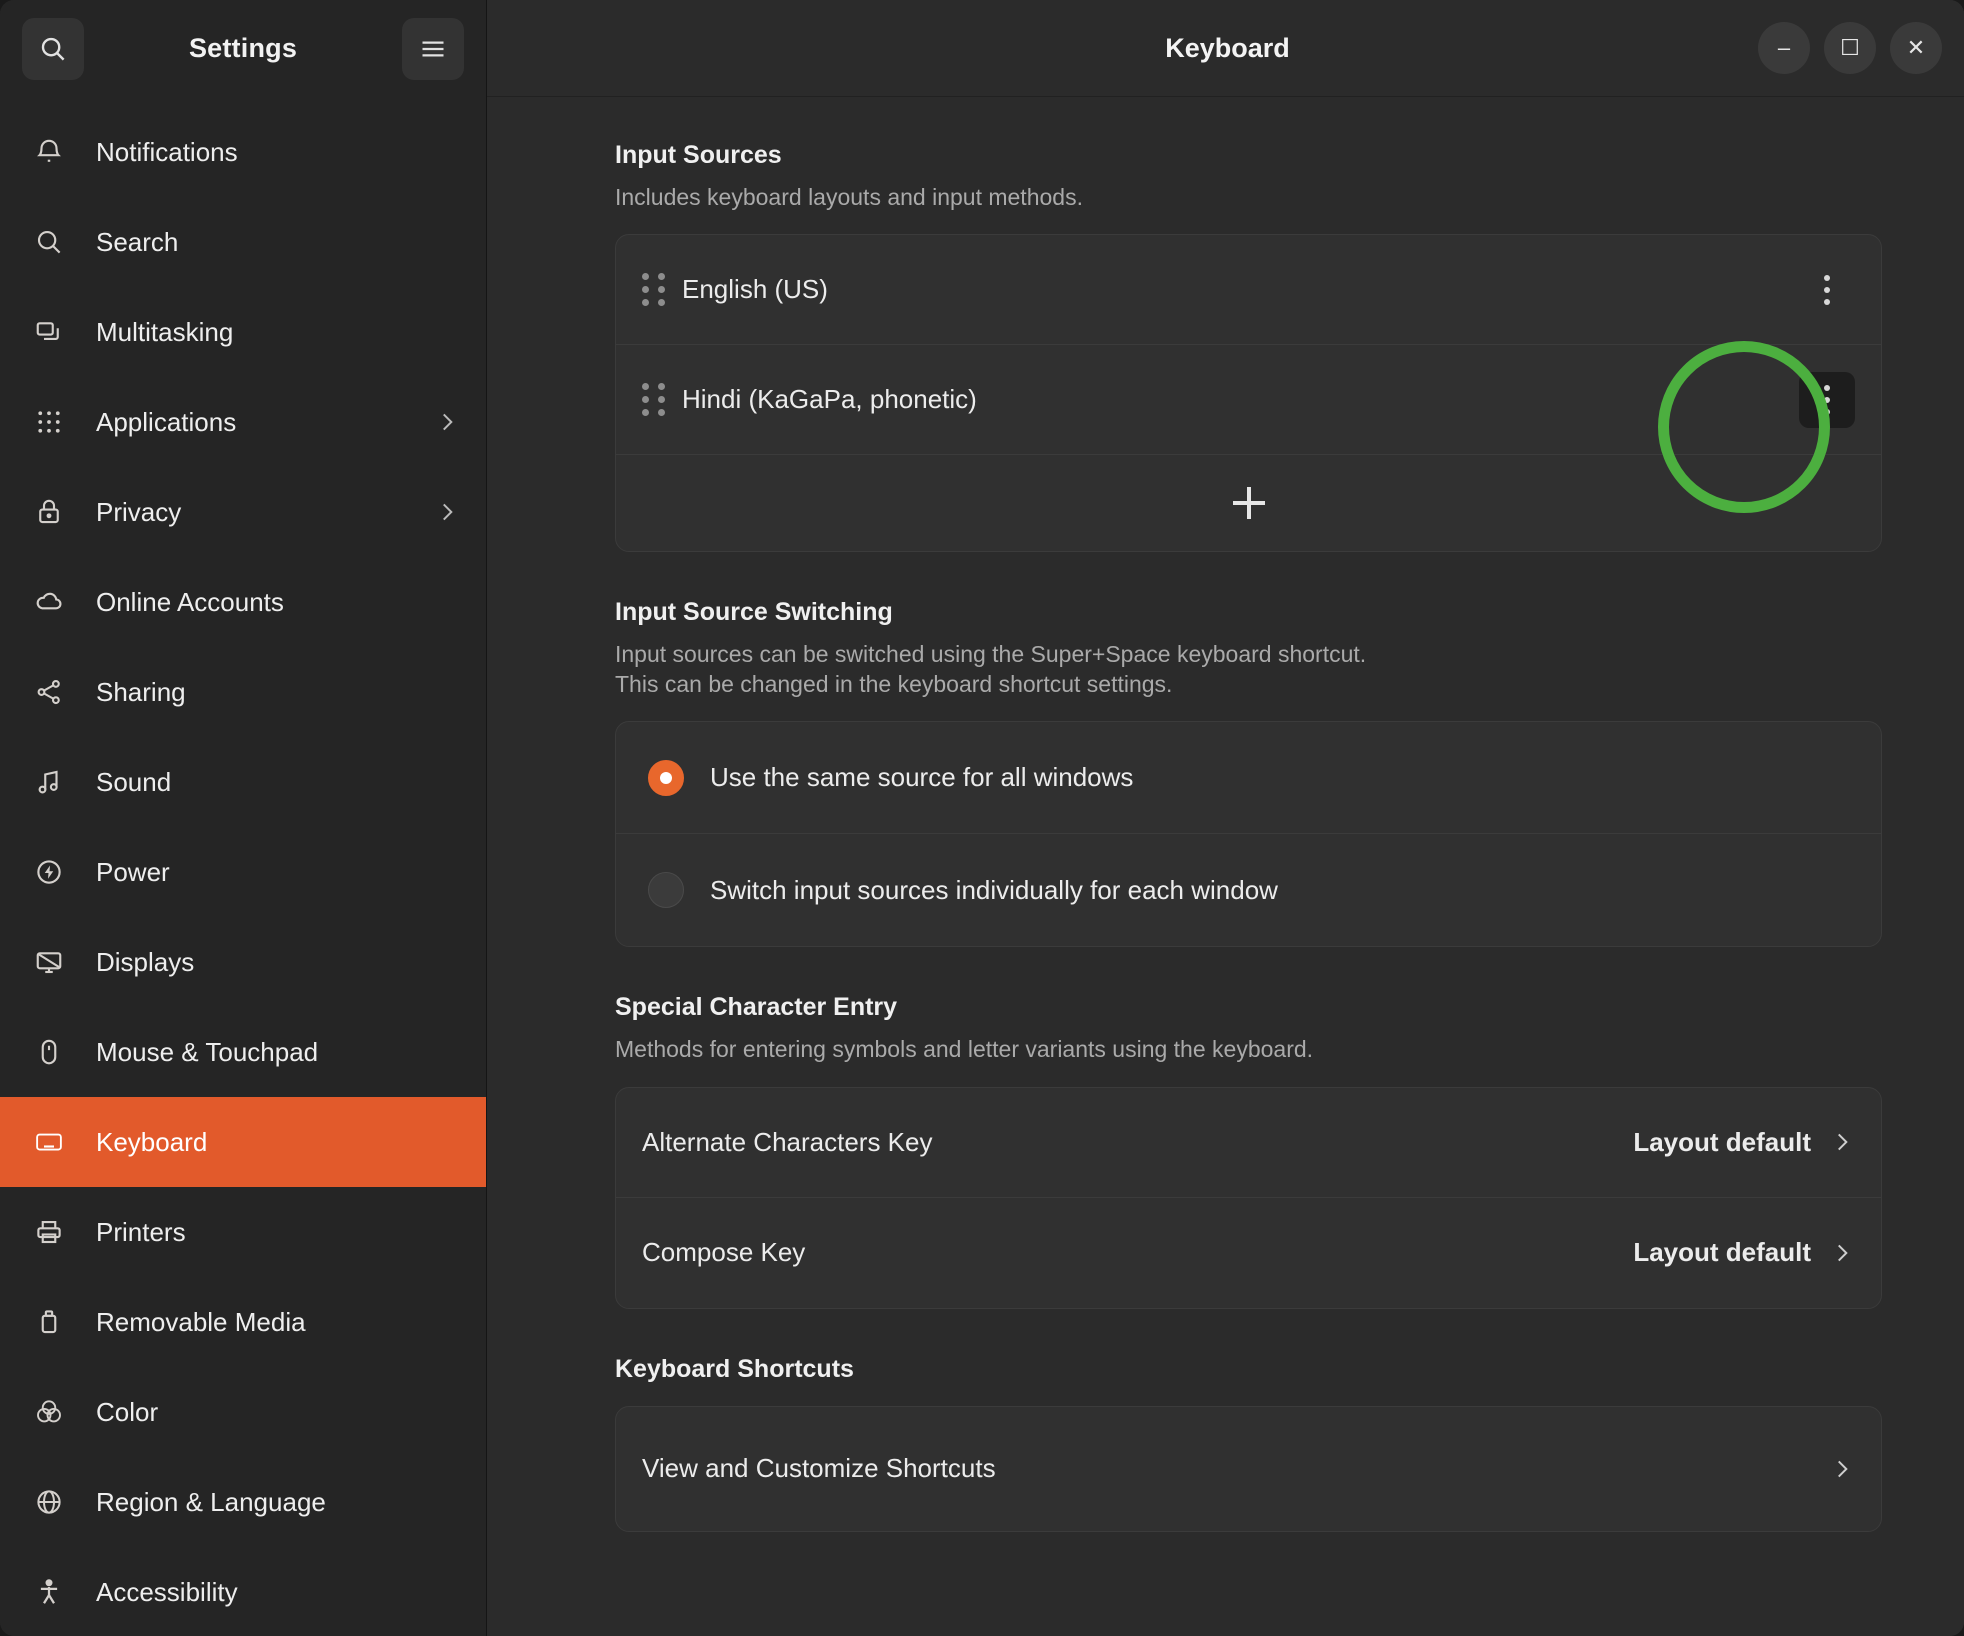 This screenshot has width=1964, height=1636. I want to click on windows-icon, so click(49, 332).